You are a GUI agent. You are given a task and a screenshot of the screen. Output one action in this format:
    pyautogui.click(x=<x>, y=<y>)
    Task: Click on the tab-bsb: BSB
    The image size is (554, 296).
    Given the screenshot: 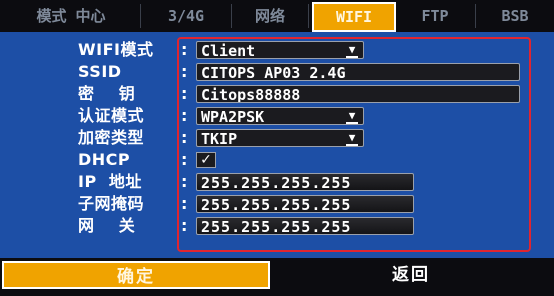 What is the action you would take?
    pyautogui.click(x=515, y=16)
    